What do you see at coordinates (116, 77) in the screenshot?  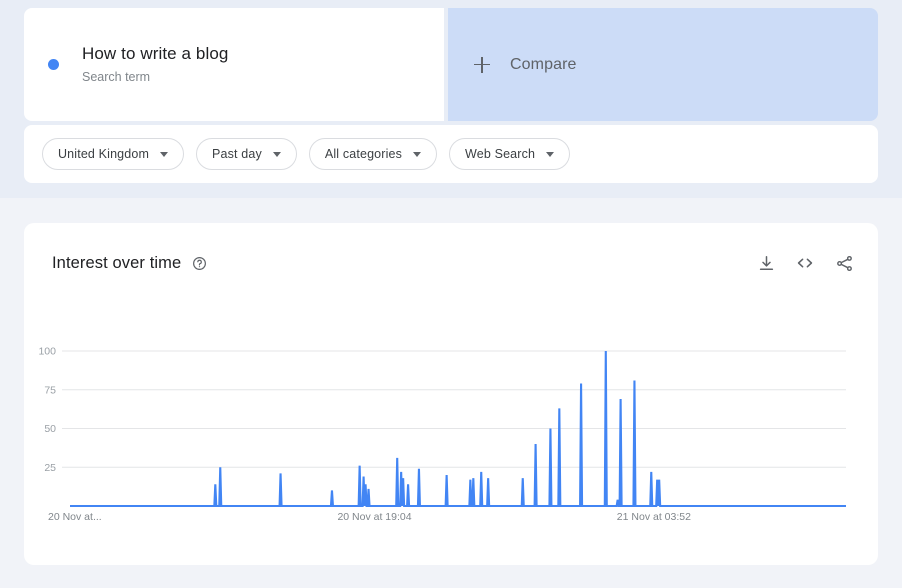 I see `search-term-subtitle: Search term` at bounding box center [116, 77].